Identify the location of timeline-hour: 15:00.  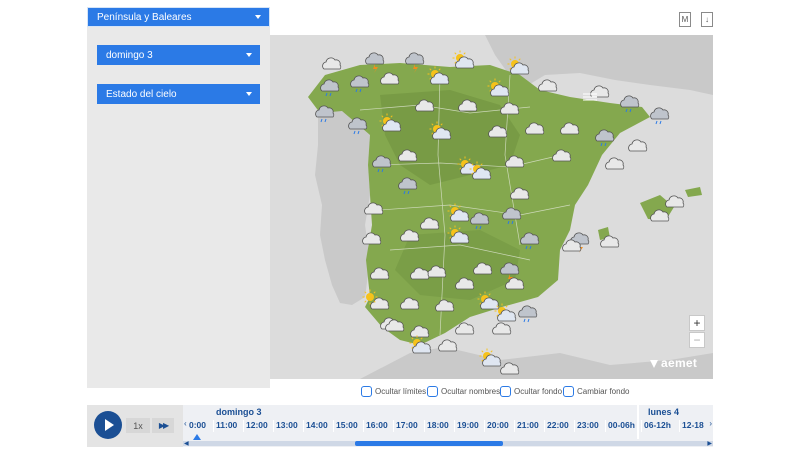
(347, 425).